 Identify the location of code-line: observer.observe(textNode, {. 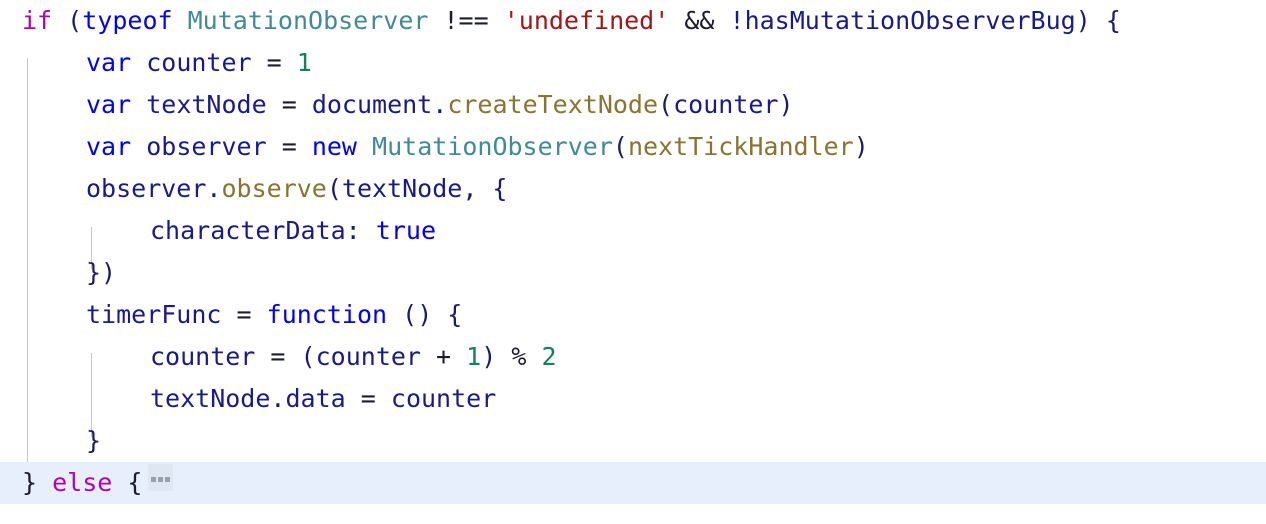
(633, 189).